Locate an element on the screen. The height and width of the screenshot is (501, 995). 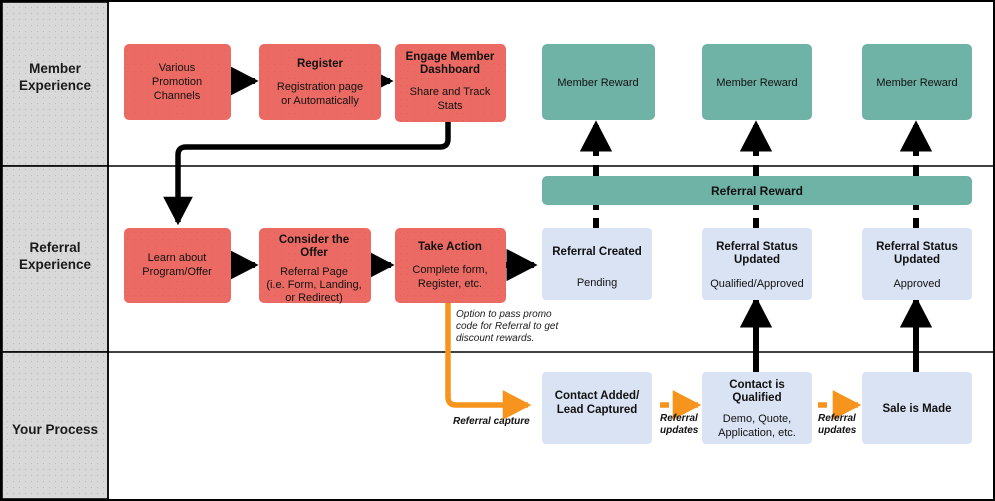
annotation-referral-updates-1-line2: updates is located at coordinates (679, 430).